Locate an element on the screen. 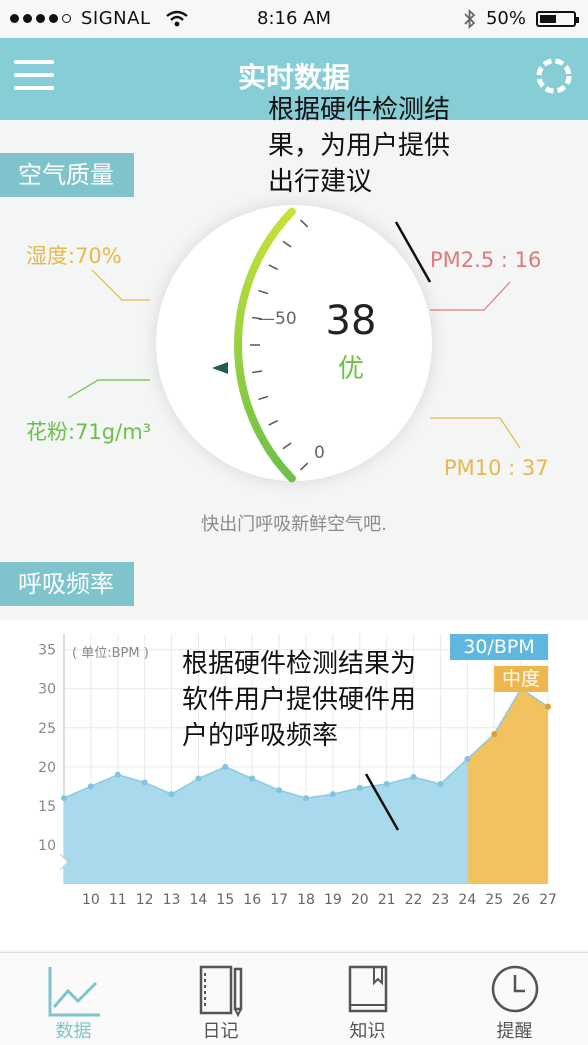 The width and height of the screenshot is (588, 1045). air-tip: 快出门呼吸新鲜空气吧. is located at coordinates (294, 524).